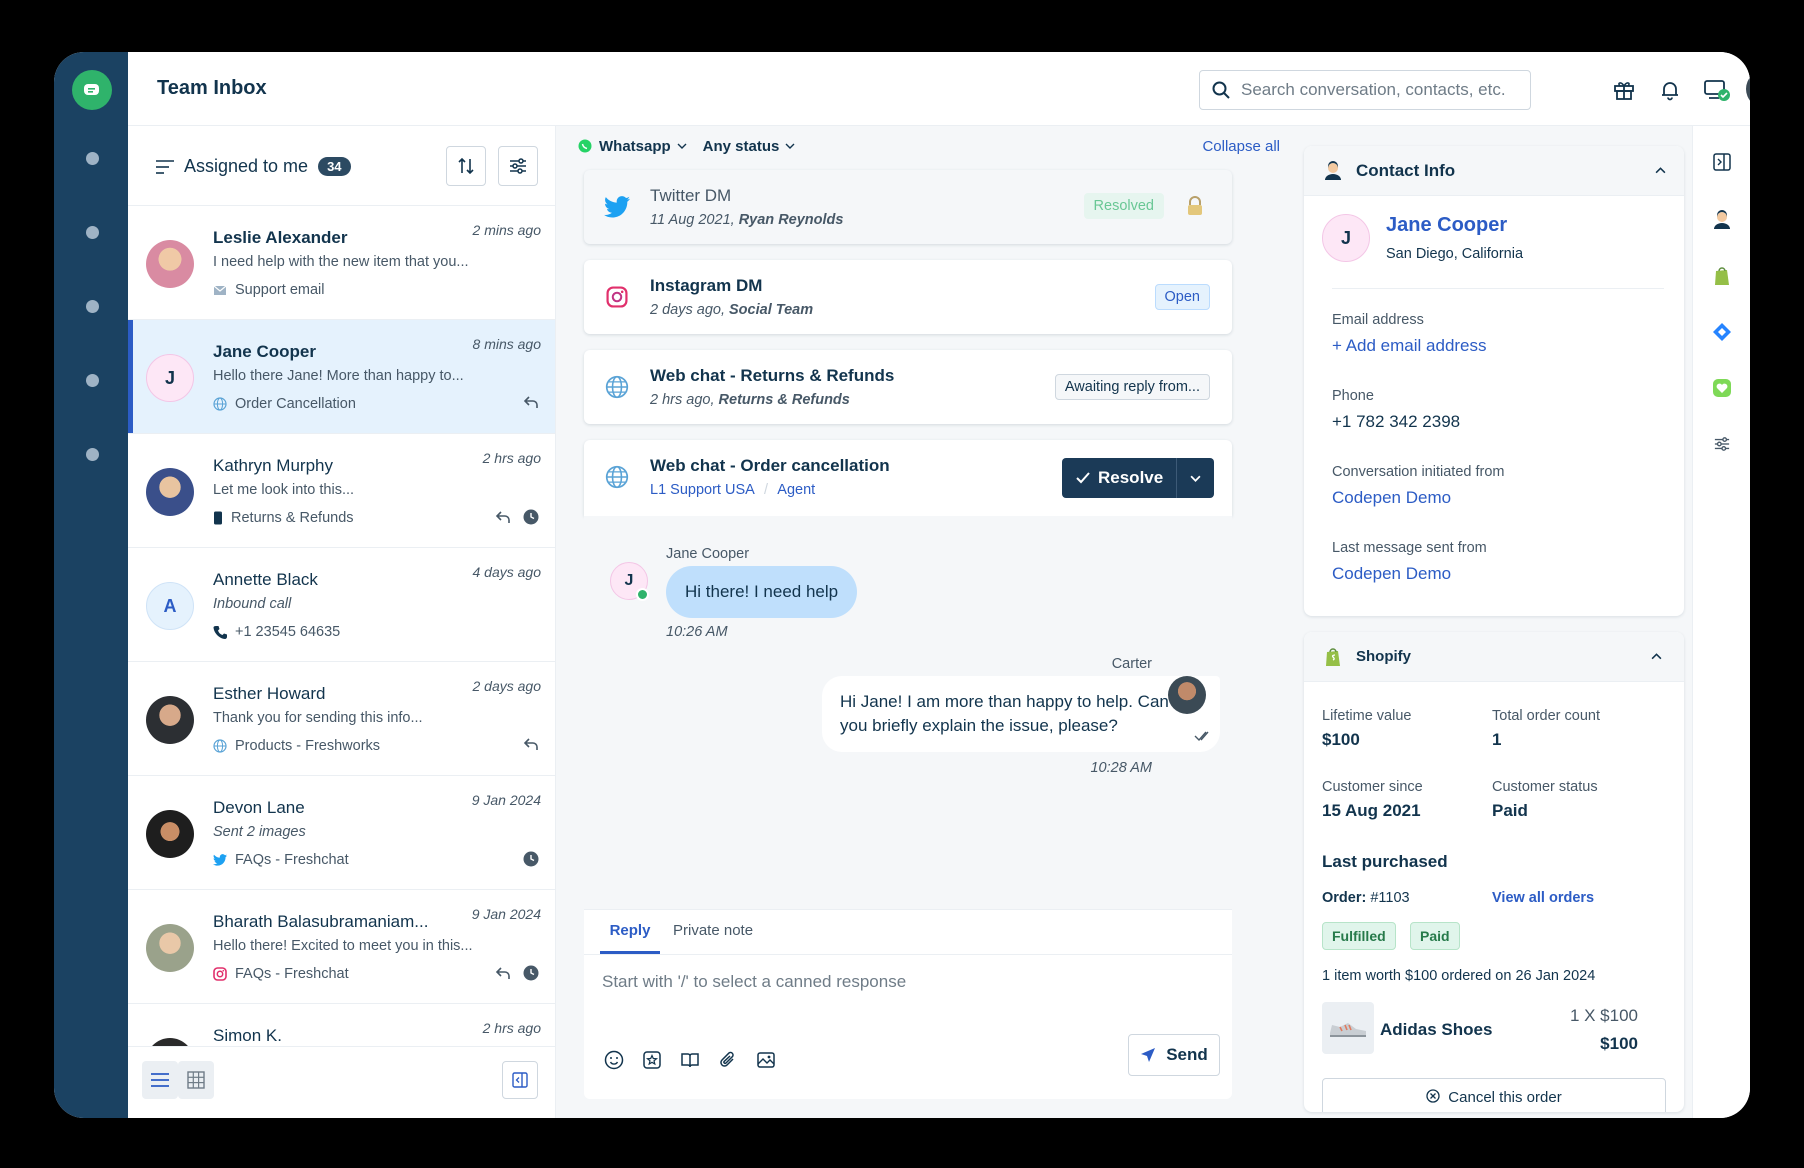 The height and width of the screenshot is (1168, 1804). I want to click on card-subtitle: 11 Aug 2021, Ryan Reynolds, so click(746, 220).